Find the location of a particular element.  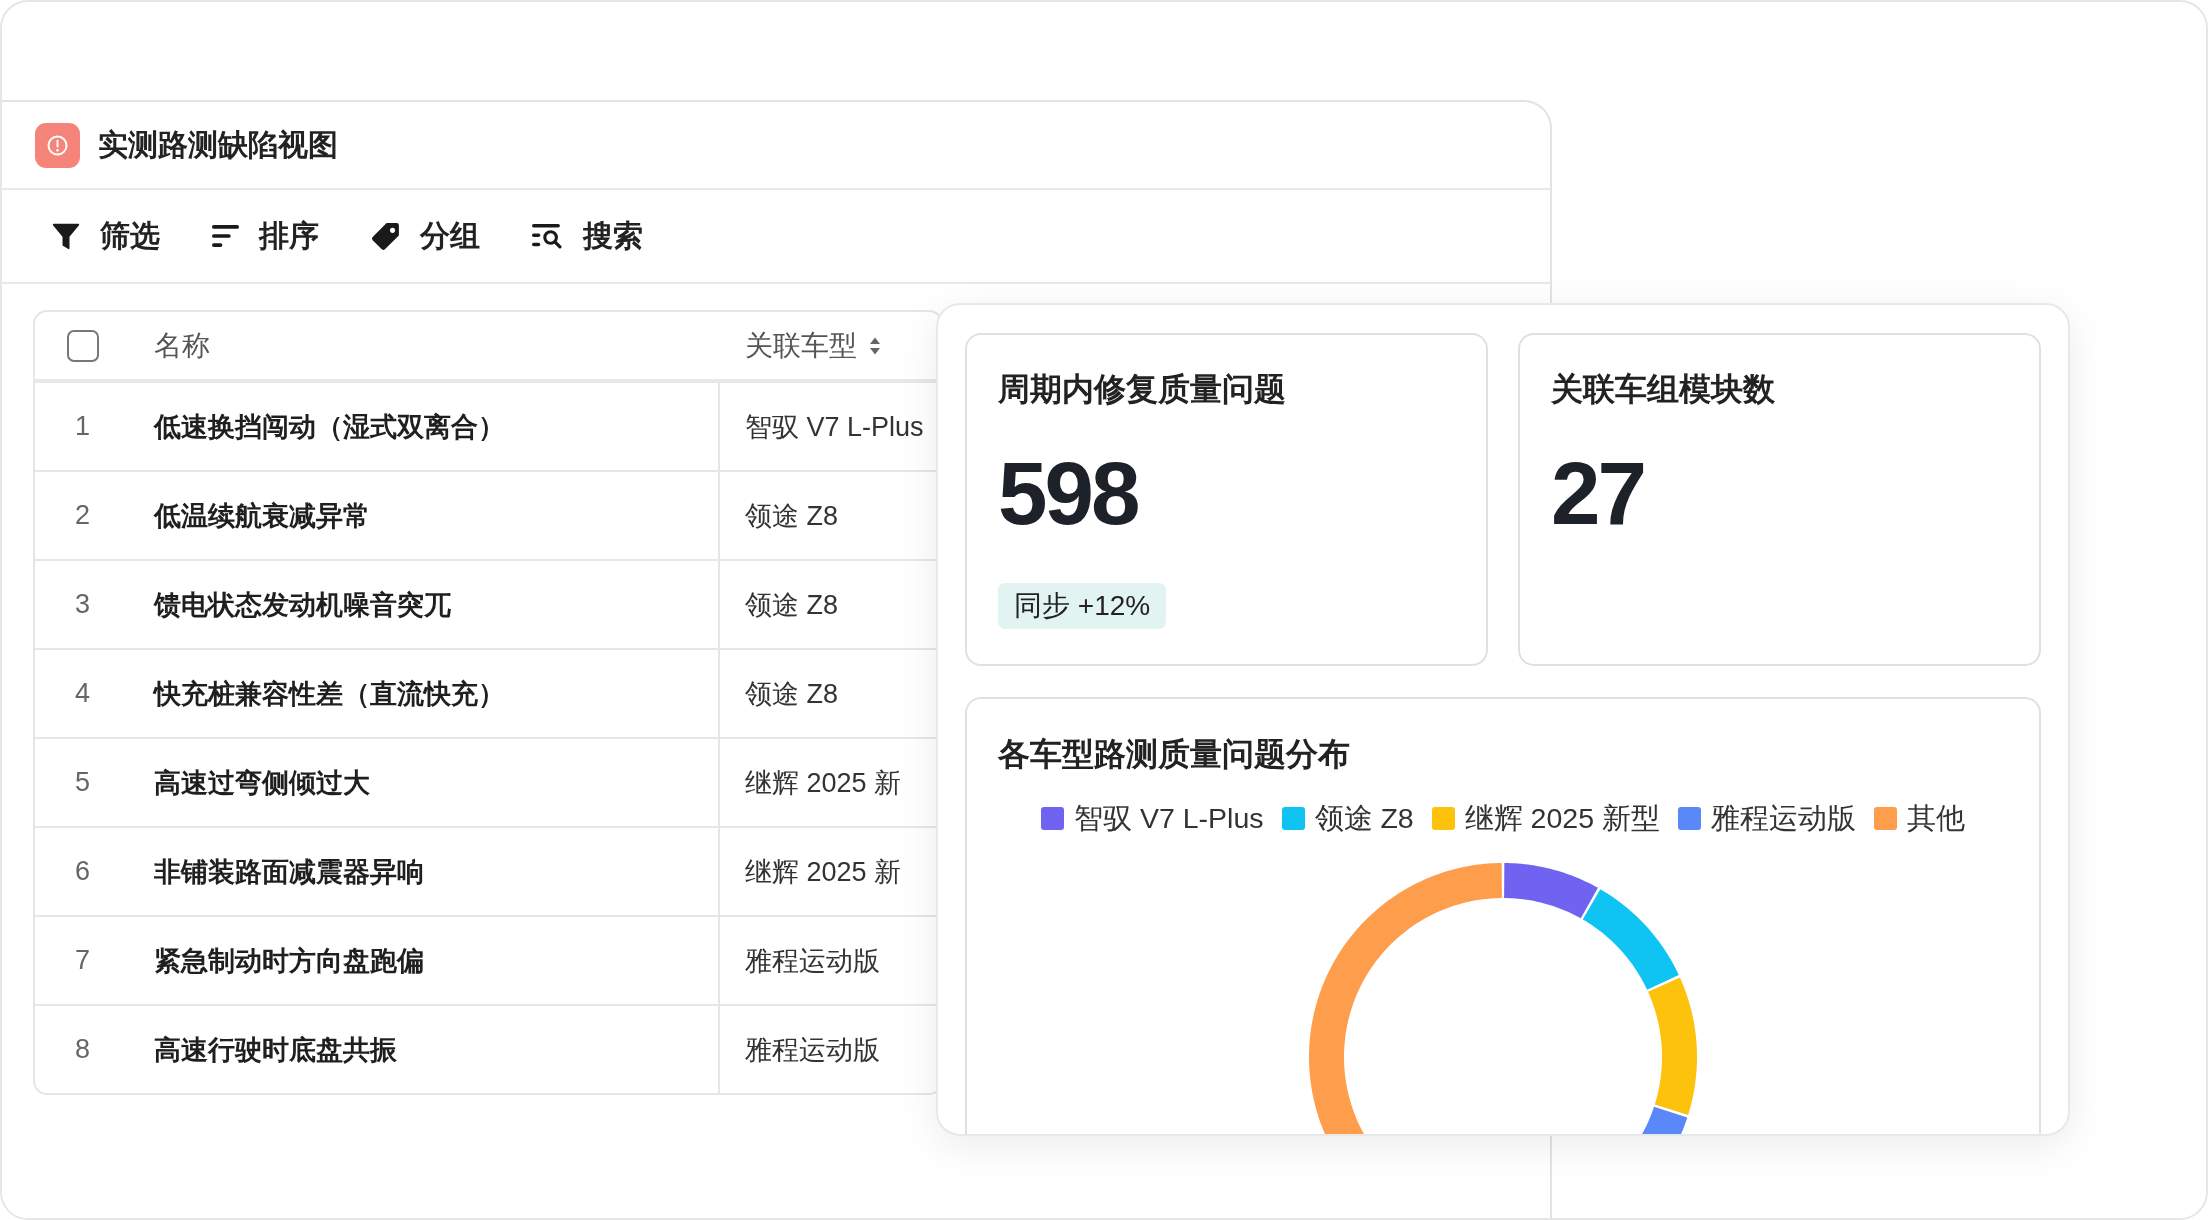

select-all-checkbox is located at coordinates (82, 345).